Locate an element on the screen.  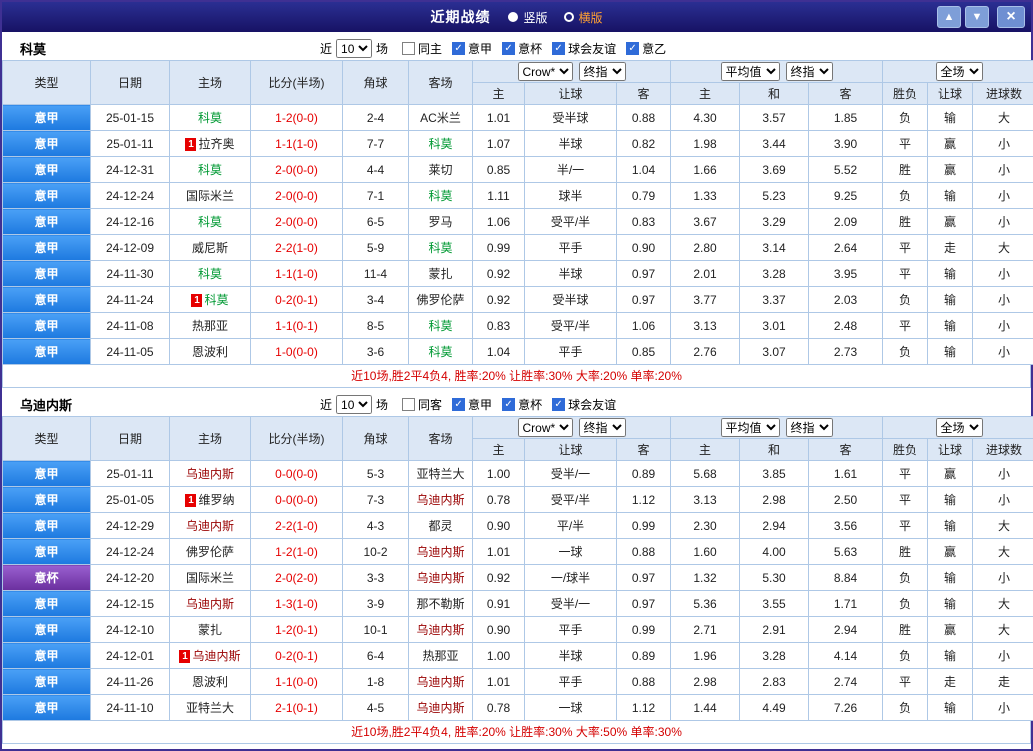
home-team-link: 拉齐奥 is located at coordinates (216, 144).